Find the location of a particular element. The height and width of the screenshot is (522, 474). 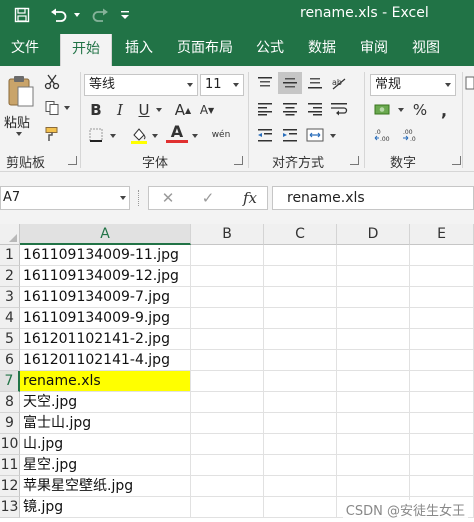

cut-icon is located at coordinates (52, 82).